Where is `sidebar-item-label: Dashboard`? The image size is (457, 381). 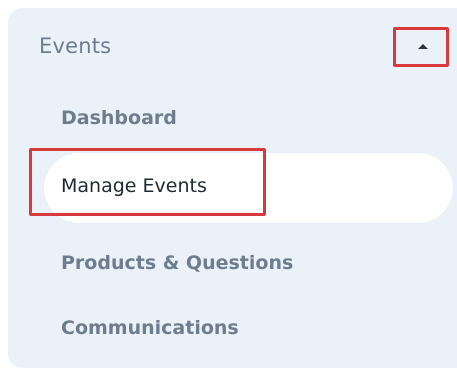 sidebar-item-label: Dashboard is located at coordinates (119, 118).